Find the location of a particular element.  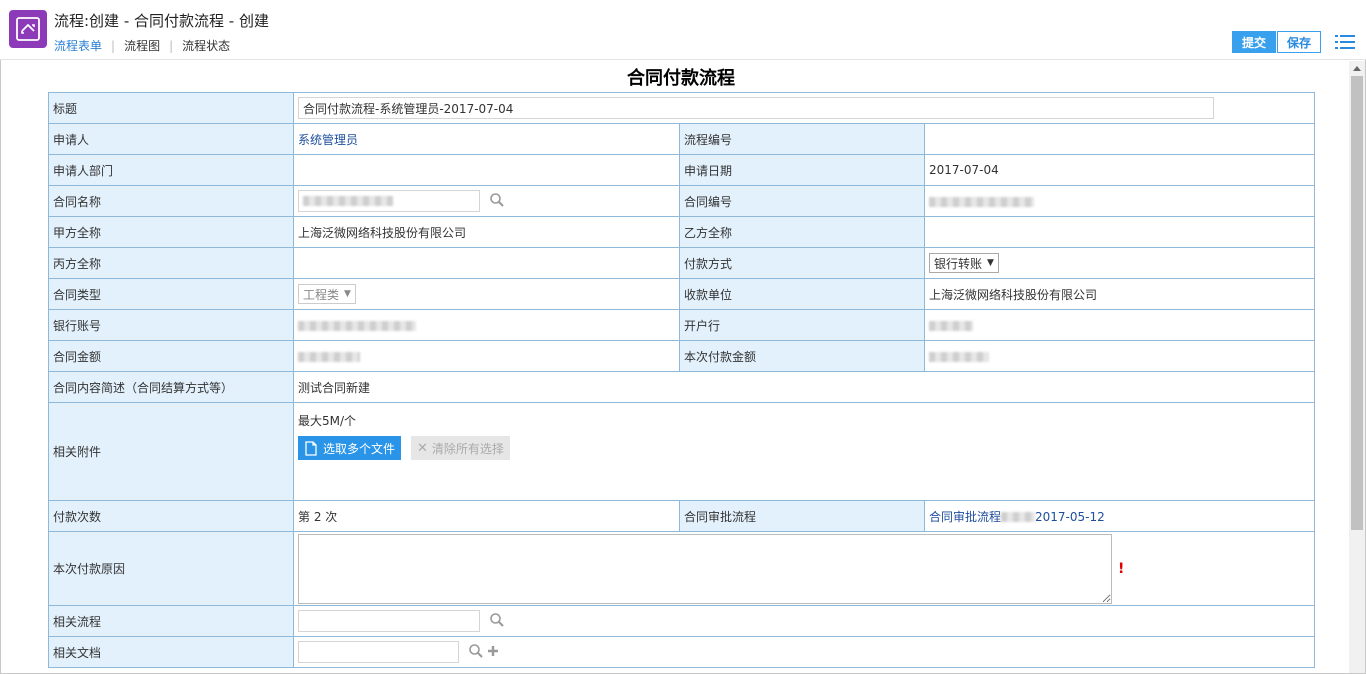

tab-form: 流程表单 is located at coordinates (78, 45).